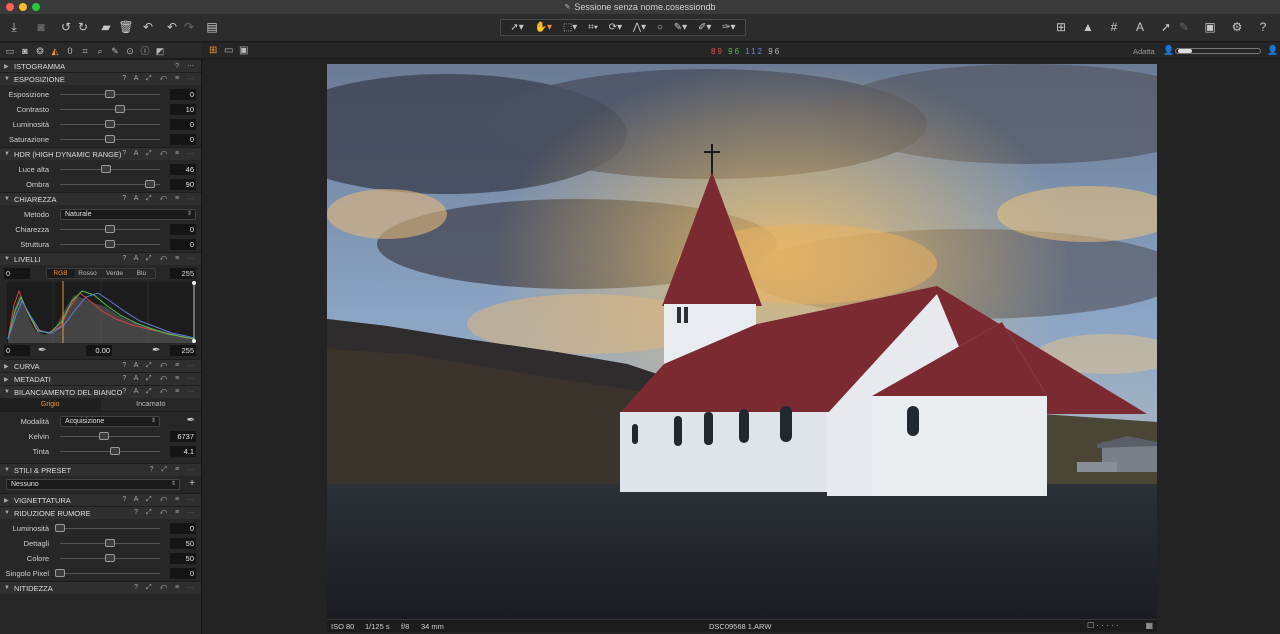 This screenshot has height=634, width=1280. What do you see at coordinates (615, 27) in the screenshot?
I see `rotate-cursor-icon: ⟳▾` at bounding box center [615, 27].